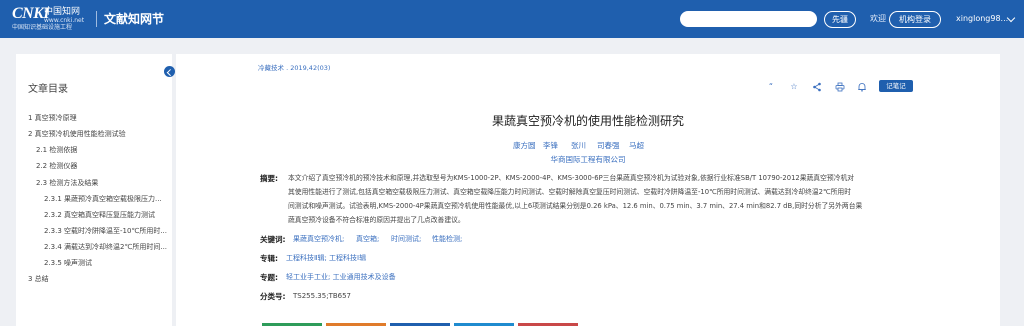  Describe the element at coordinates (587, 121) in the screenshot. I see `article-title: 果蔬真空预冷机的使用性能检测研究` at that location.